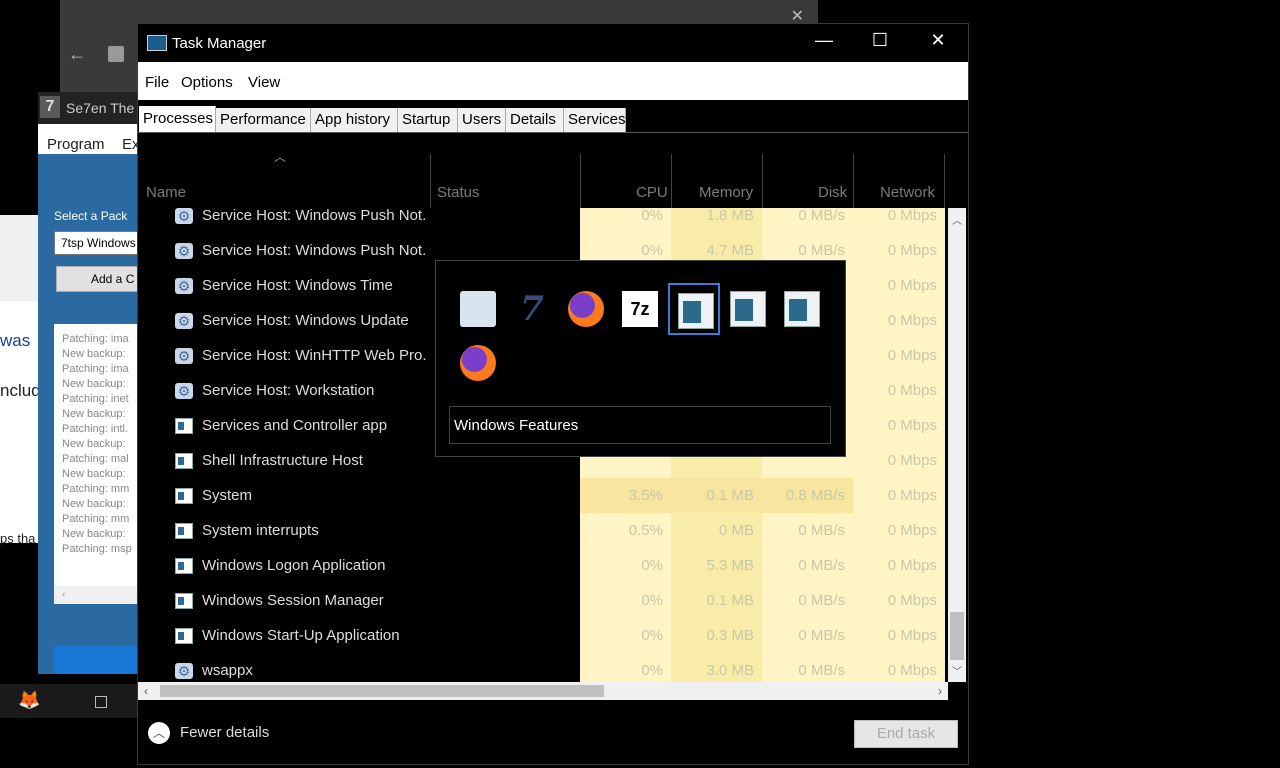 The image size is (1280, 768). Describe the element at coordinates (957, 219) in the screenshot. I see `scroll-up-icon: ︿` at that location.